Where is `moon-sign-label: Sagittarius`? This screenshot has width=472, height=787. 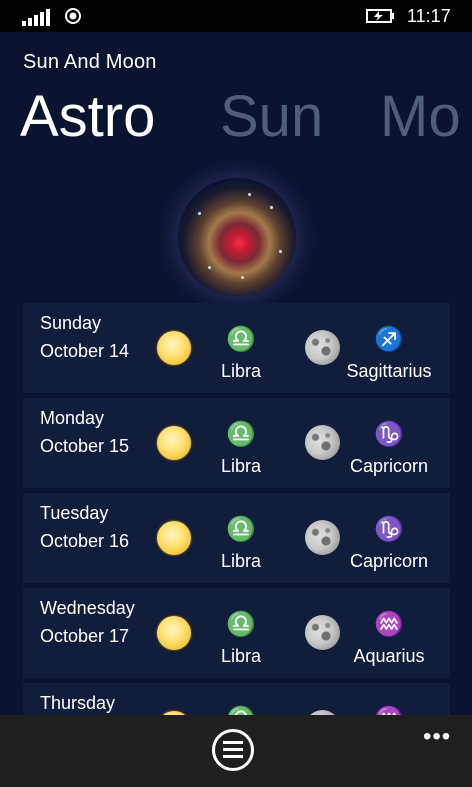 moon-sign-label: Sagittarius is located at coordinates (389, 371).